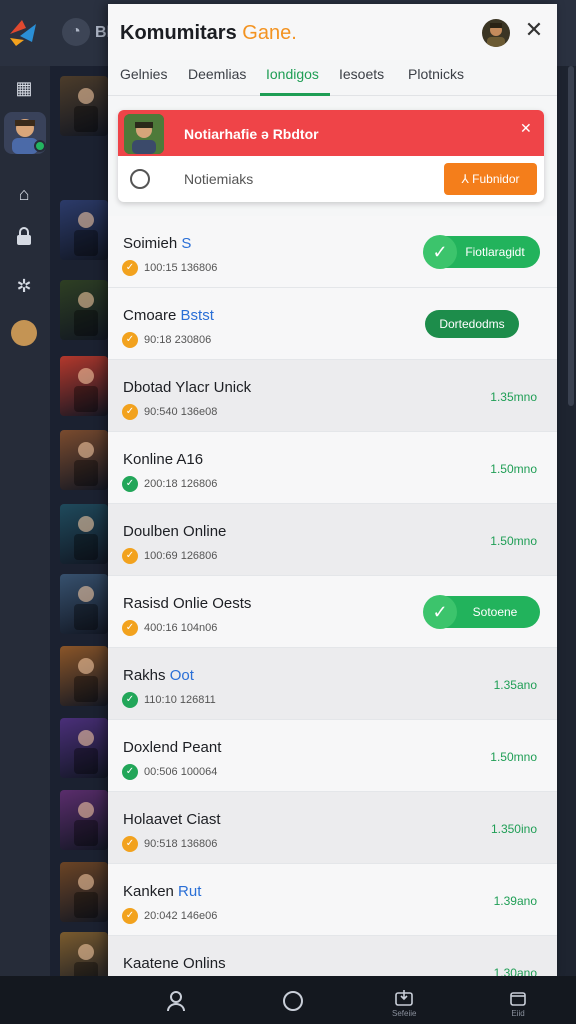 The width and height of the screenshot is (576, 1024). What do you see at coordinates (25, 521) in the screenshot?
I see `left-rail: ▦ ⌂ ✲` at bounding box center [25, 521].